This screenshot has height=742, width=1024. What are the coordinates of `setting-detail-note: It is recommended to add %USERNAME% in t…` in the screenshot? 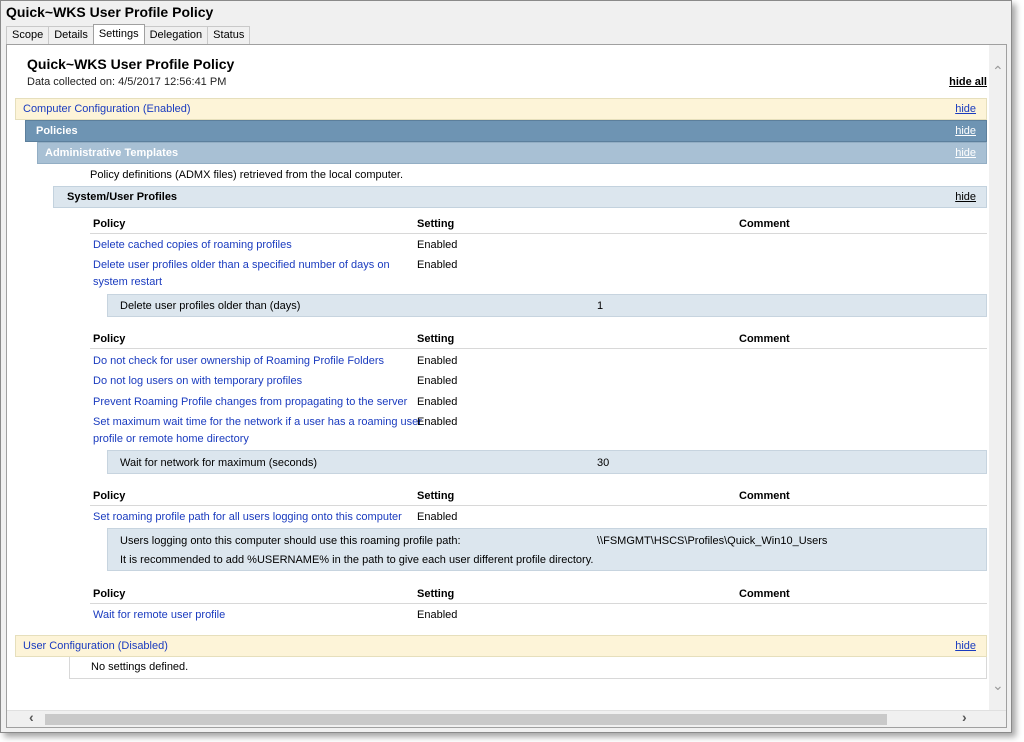 It's located at (357, 560).